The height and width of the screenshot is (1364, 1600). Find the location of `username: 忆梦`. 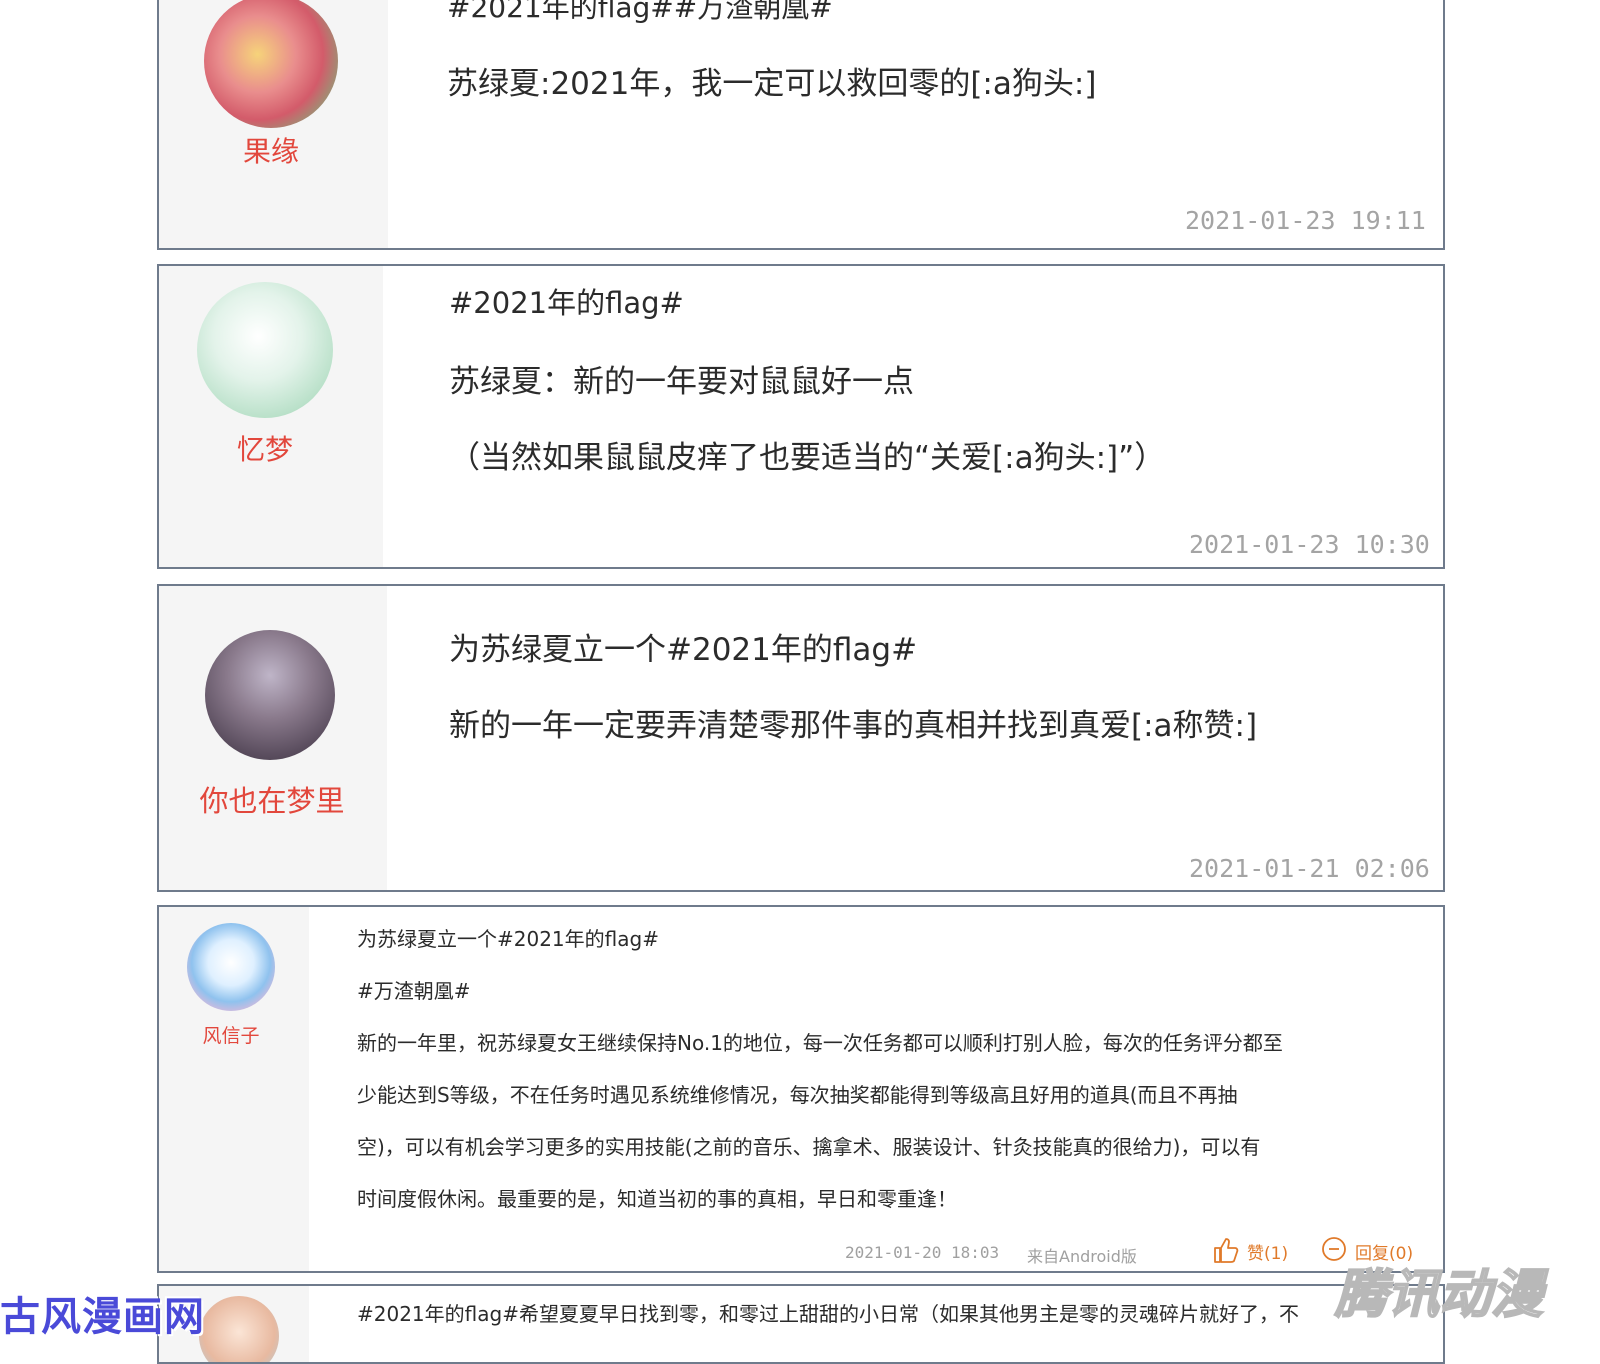

username: 忆梦 is located at coordinates (265, 448).